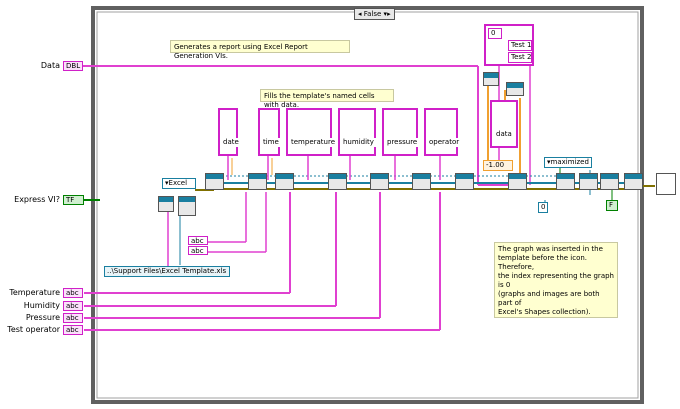 Image resolution: width=680 pixels, height=409 pixels. What do you see at coordinates (401, 132) in the screenshot?
I see `named-cell-box-pressure: pressure` at bounding box center [401, 132].